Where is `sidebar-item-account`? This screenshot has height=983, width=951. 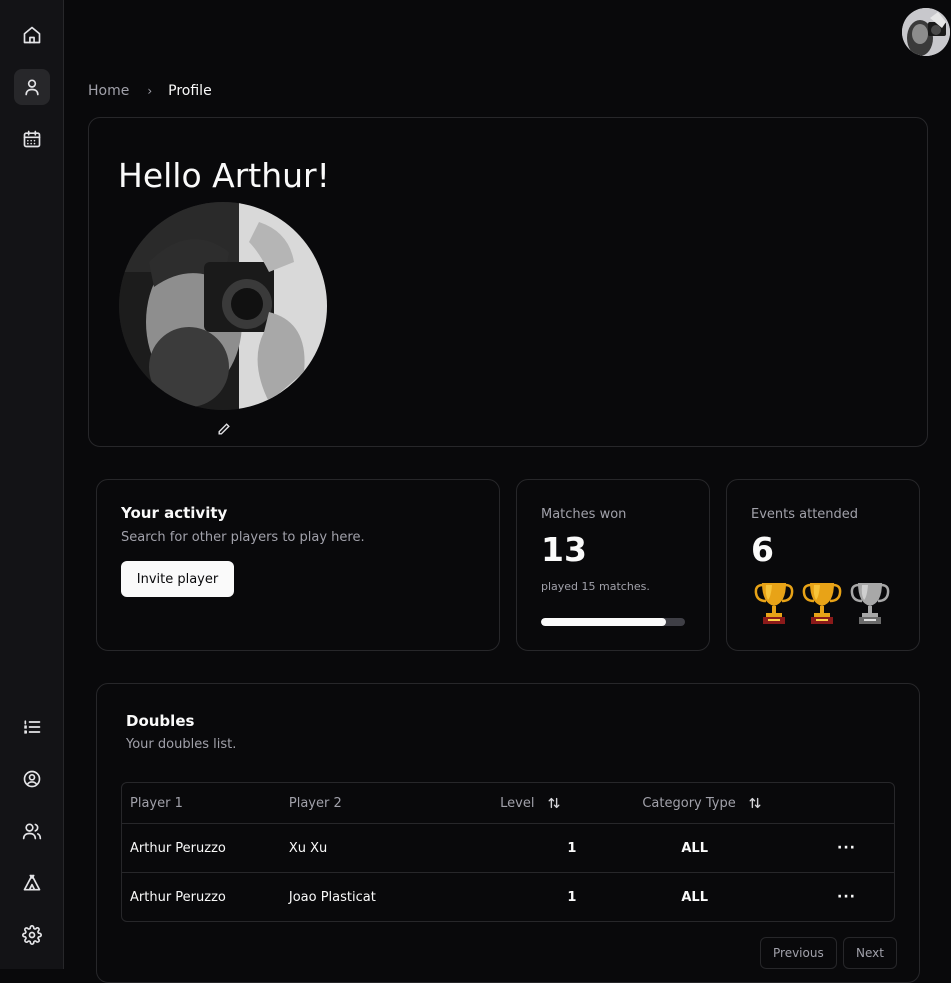 sidebar-item-account is located at coordinates (32, 779).